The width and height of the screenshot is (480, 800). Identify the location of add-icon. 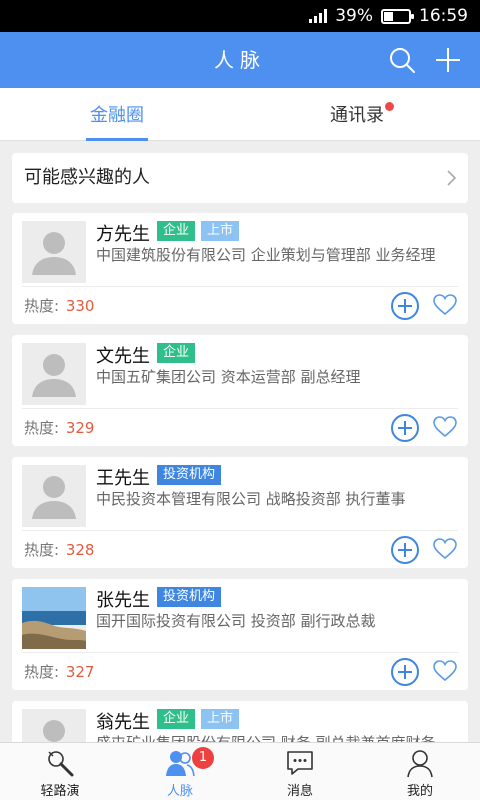
(448, 60).